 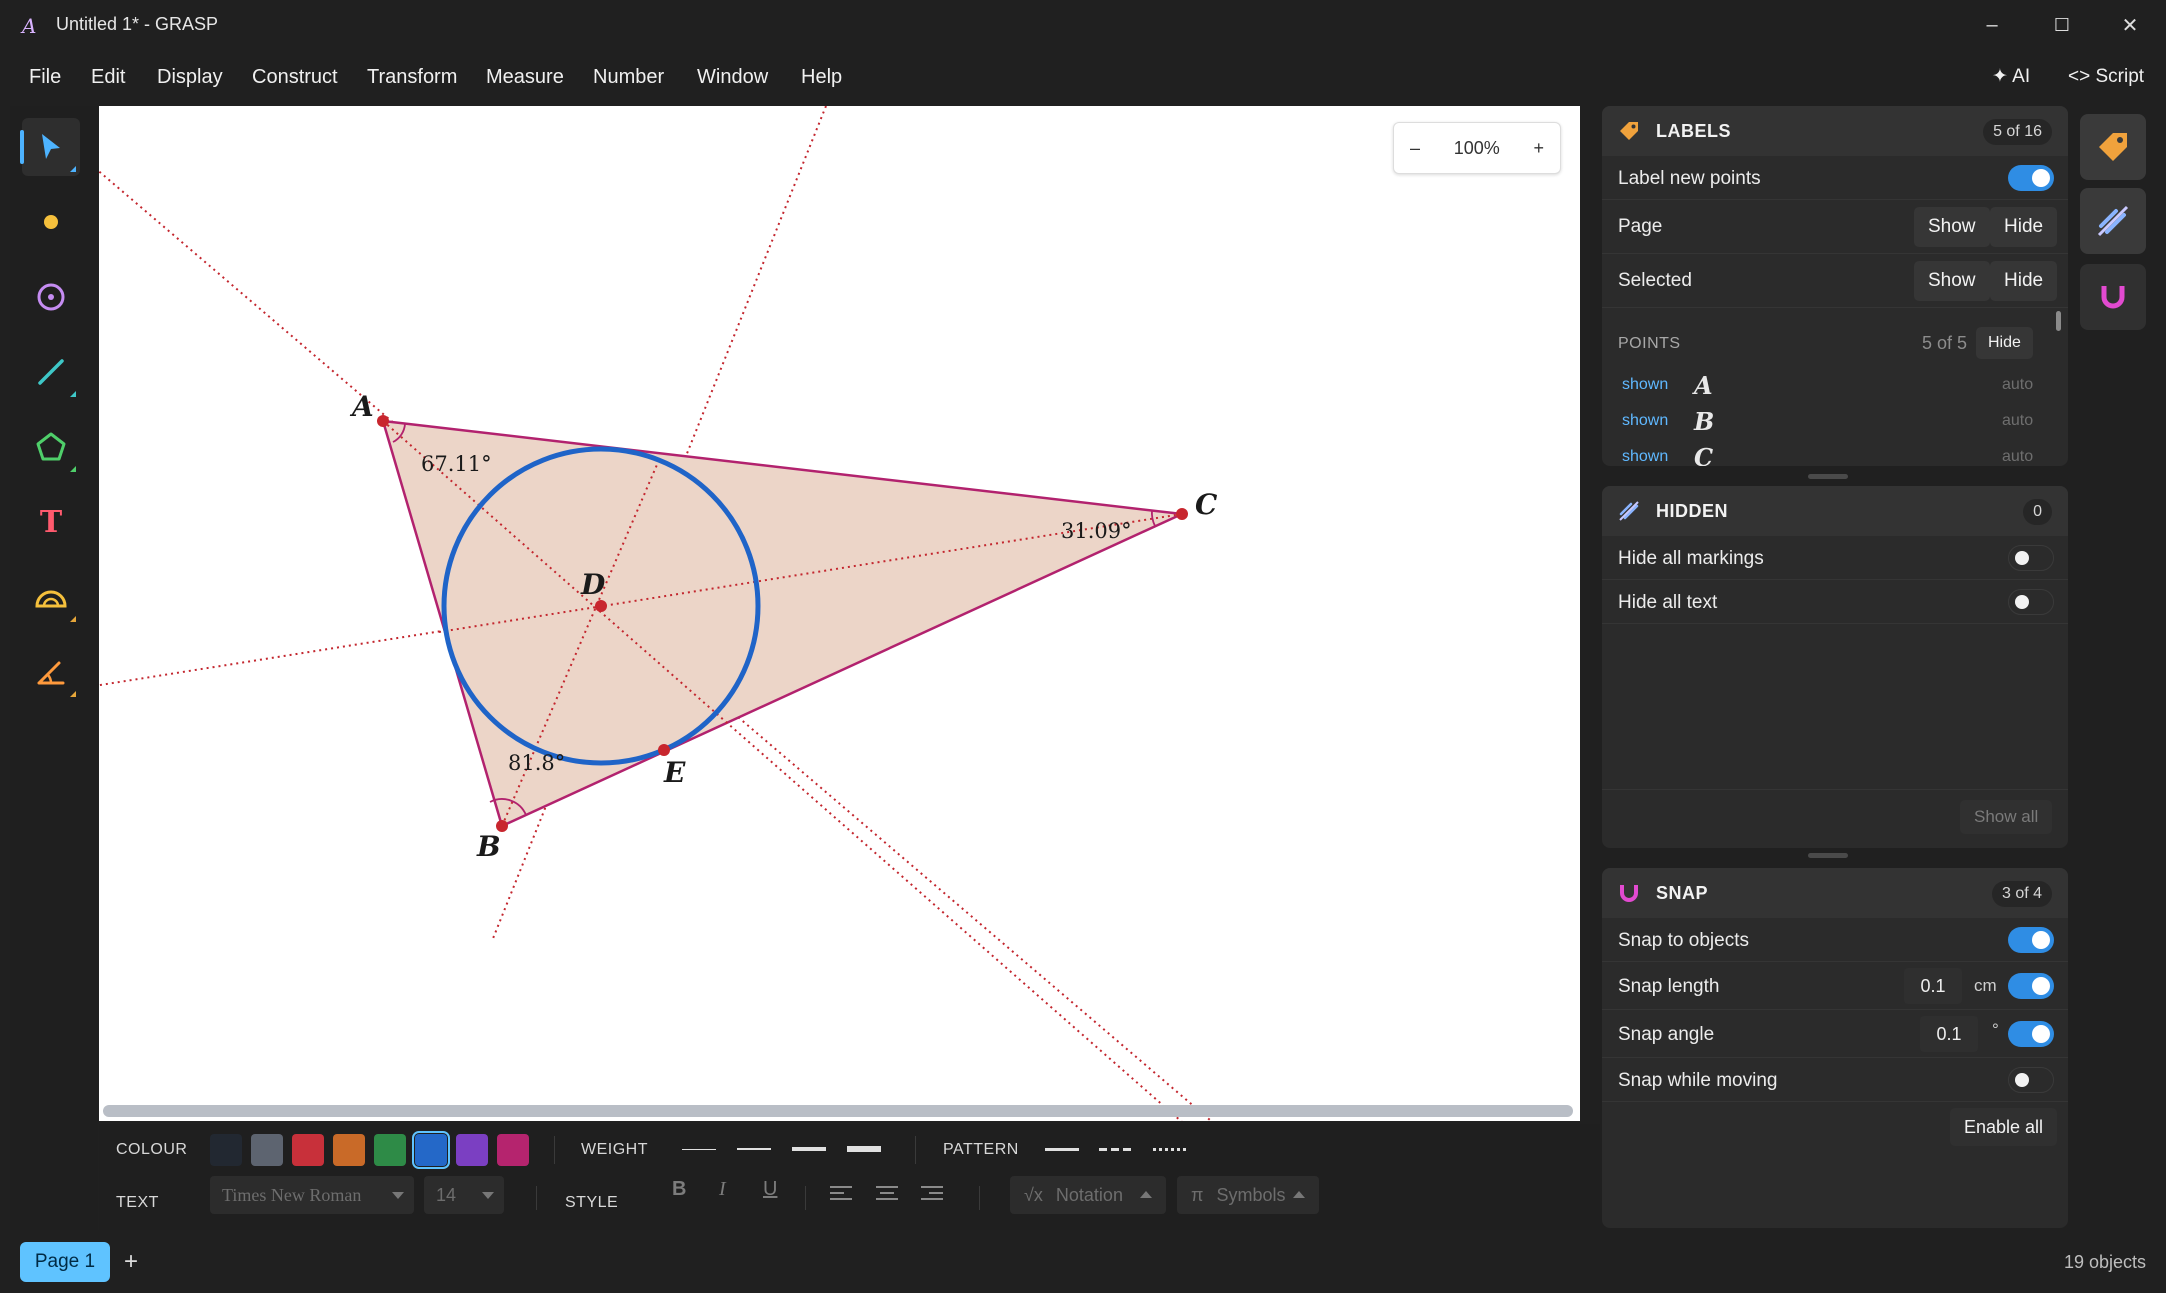 I want to click on page-tab-1: Page 1, so click(x=65, y=1262).